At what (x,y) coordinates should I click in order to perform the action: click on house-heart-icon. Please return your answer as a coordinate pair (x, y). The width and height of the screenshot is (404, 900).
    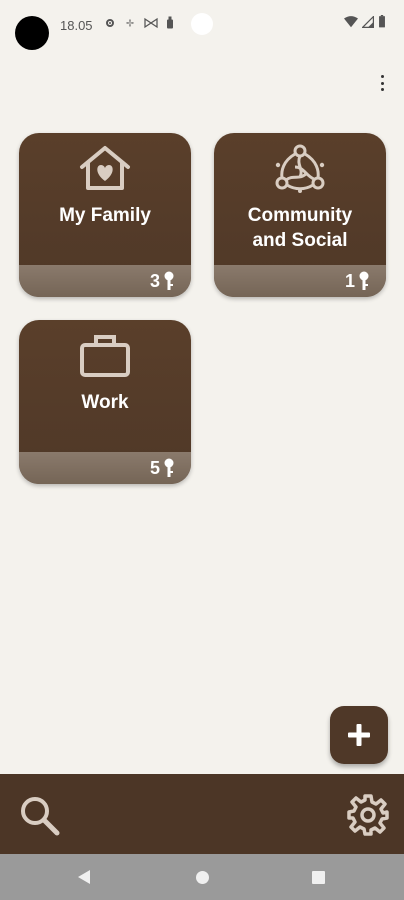
    Looking at the image, I should click on (105, 168).